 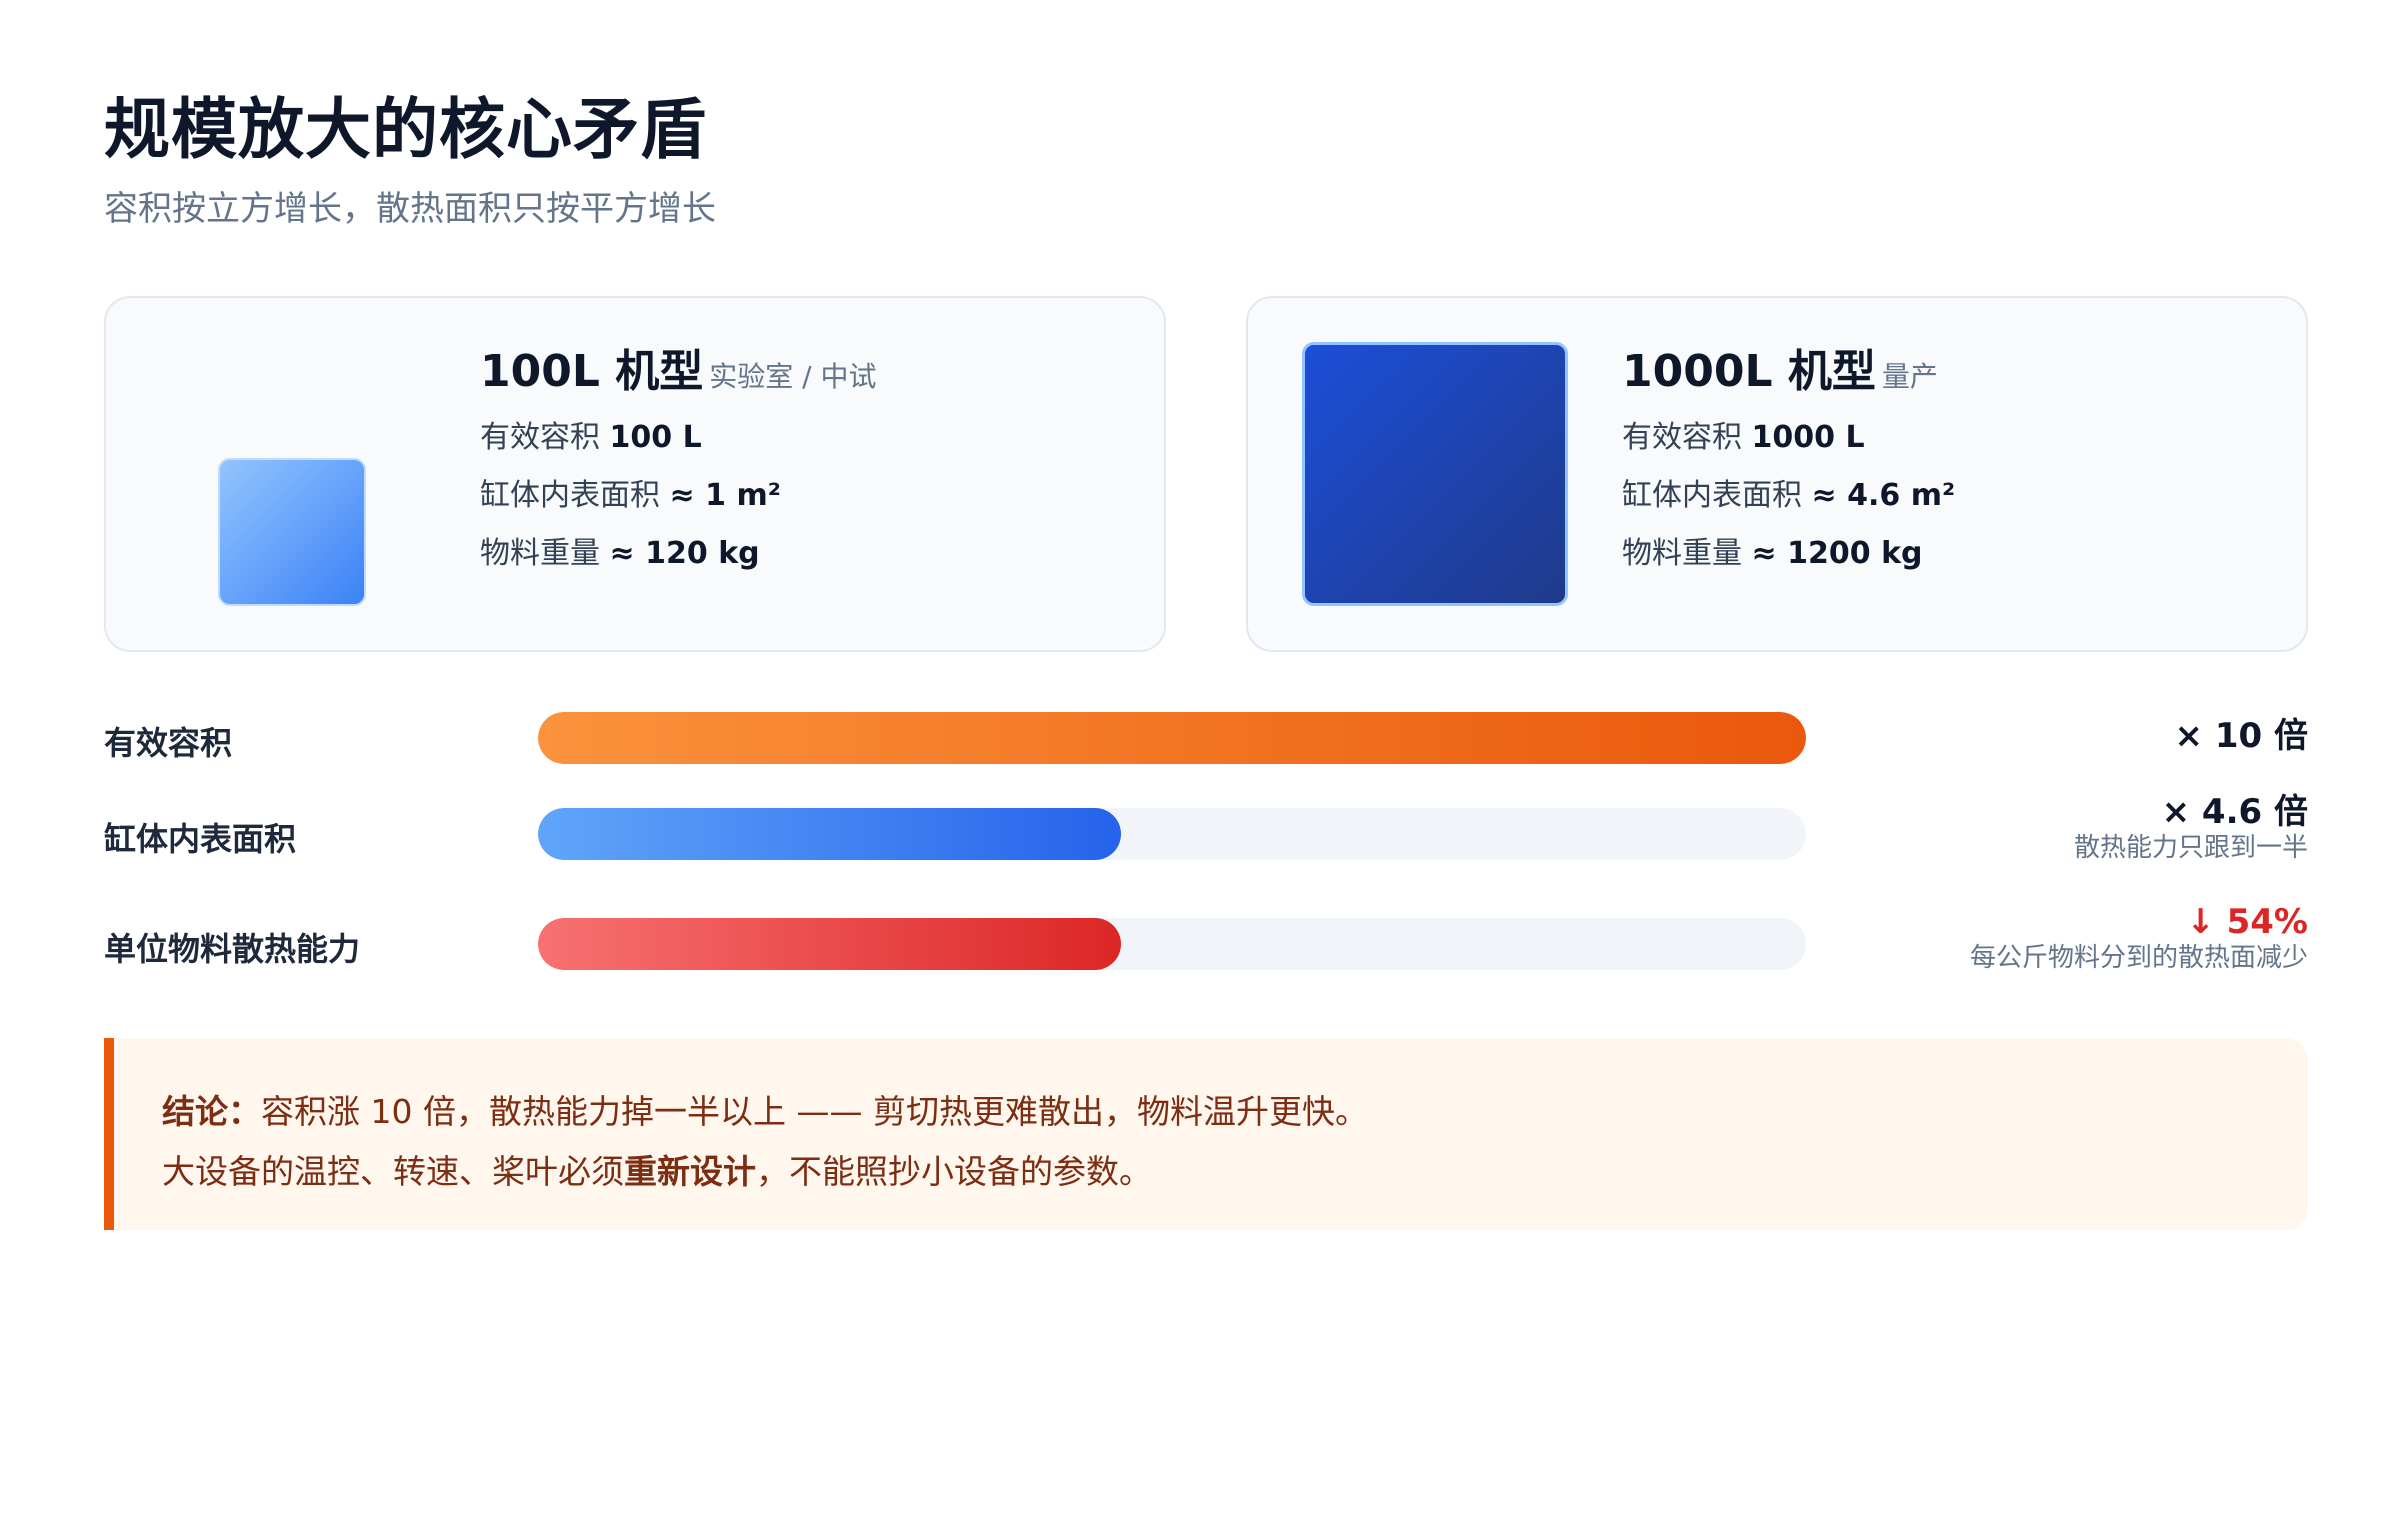 I want to click on spec-weight: 物料重量 ≈ 120 kg, so click(x=620, y=554).